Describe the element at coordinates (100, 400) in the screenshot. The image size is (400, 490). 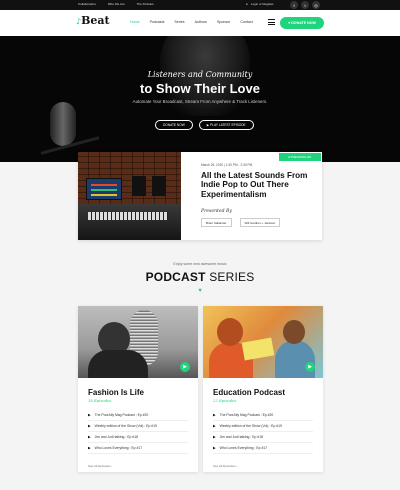
I see `episode-count: 18 Episodes` at that location.